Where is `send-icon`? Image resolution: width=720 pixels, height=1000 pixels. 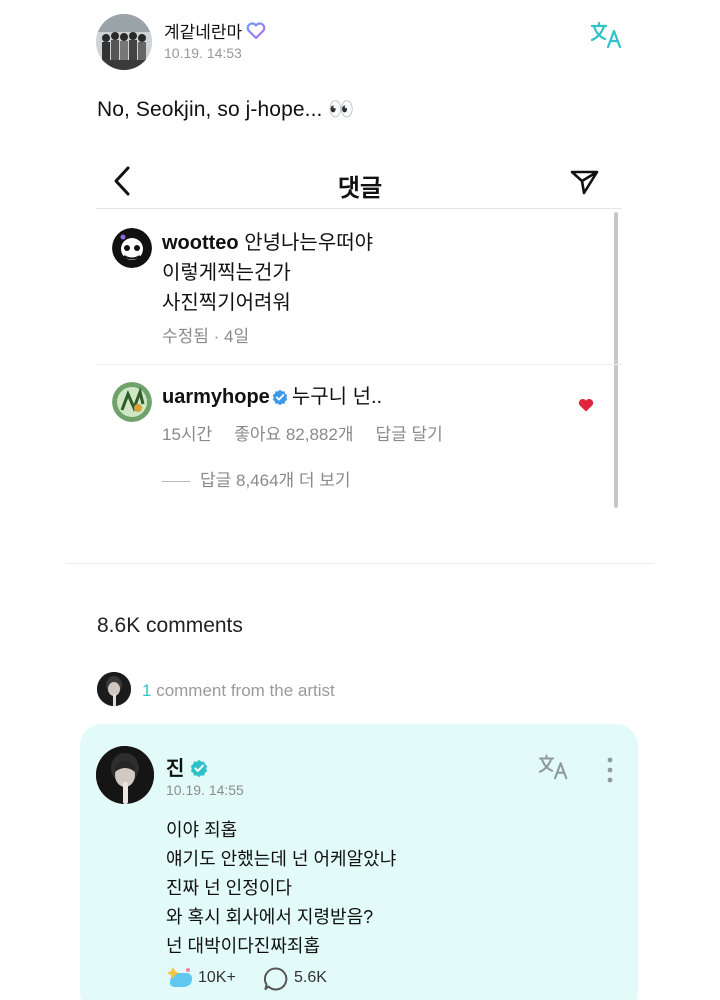
send-icon is located at coordinates (585, 182).